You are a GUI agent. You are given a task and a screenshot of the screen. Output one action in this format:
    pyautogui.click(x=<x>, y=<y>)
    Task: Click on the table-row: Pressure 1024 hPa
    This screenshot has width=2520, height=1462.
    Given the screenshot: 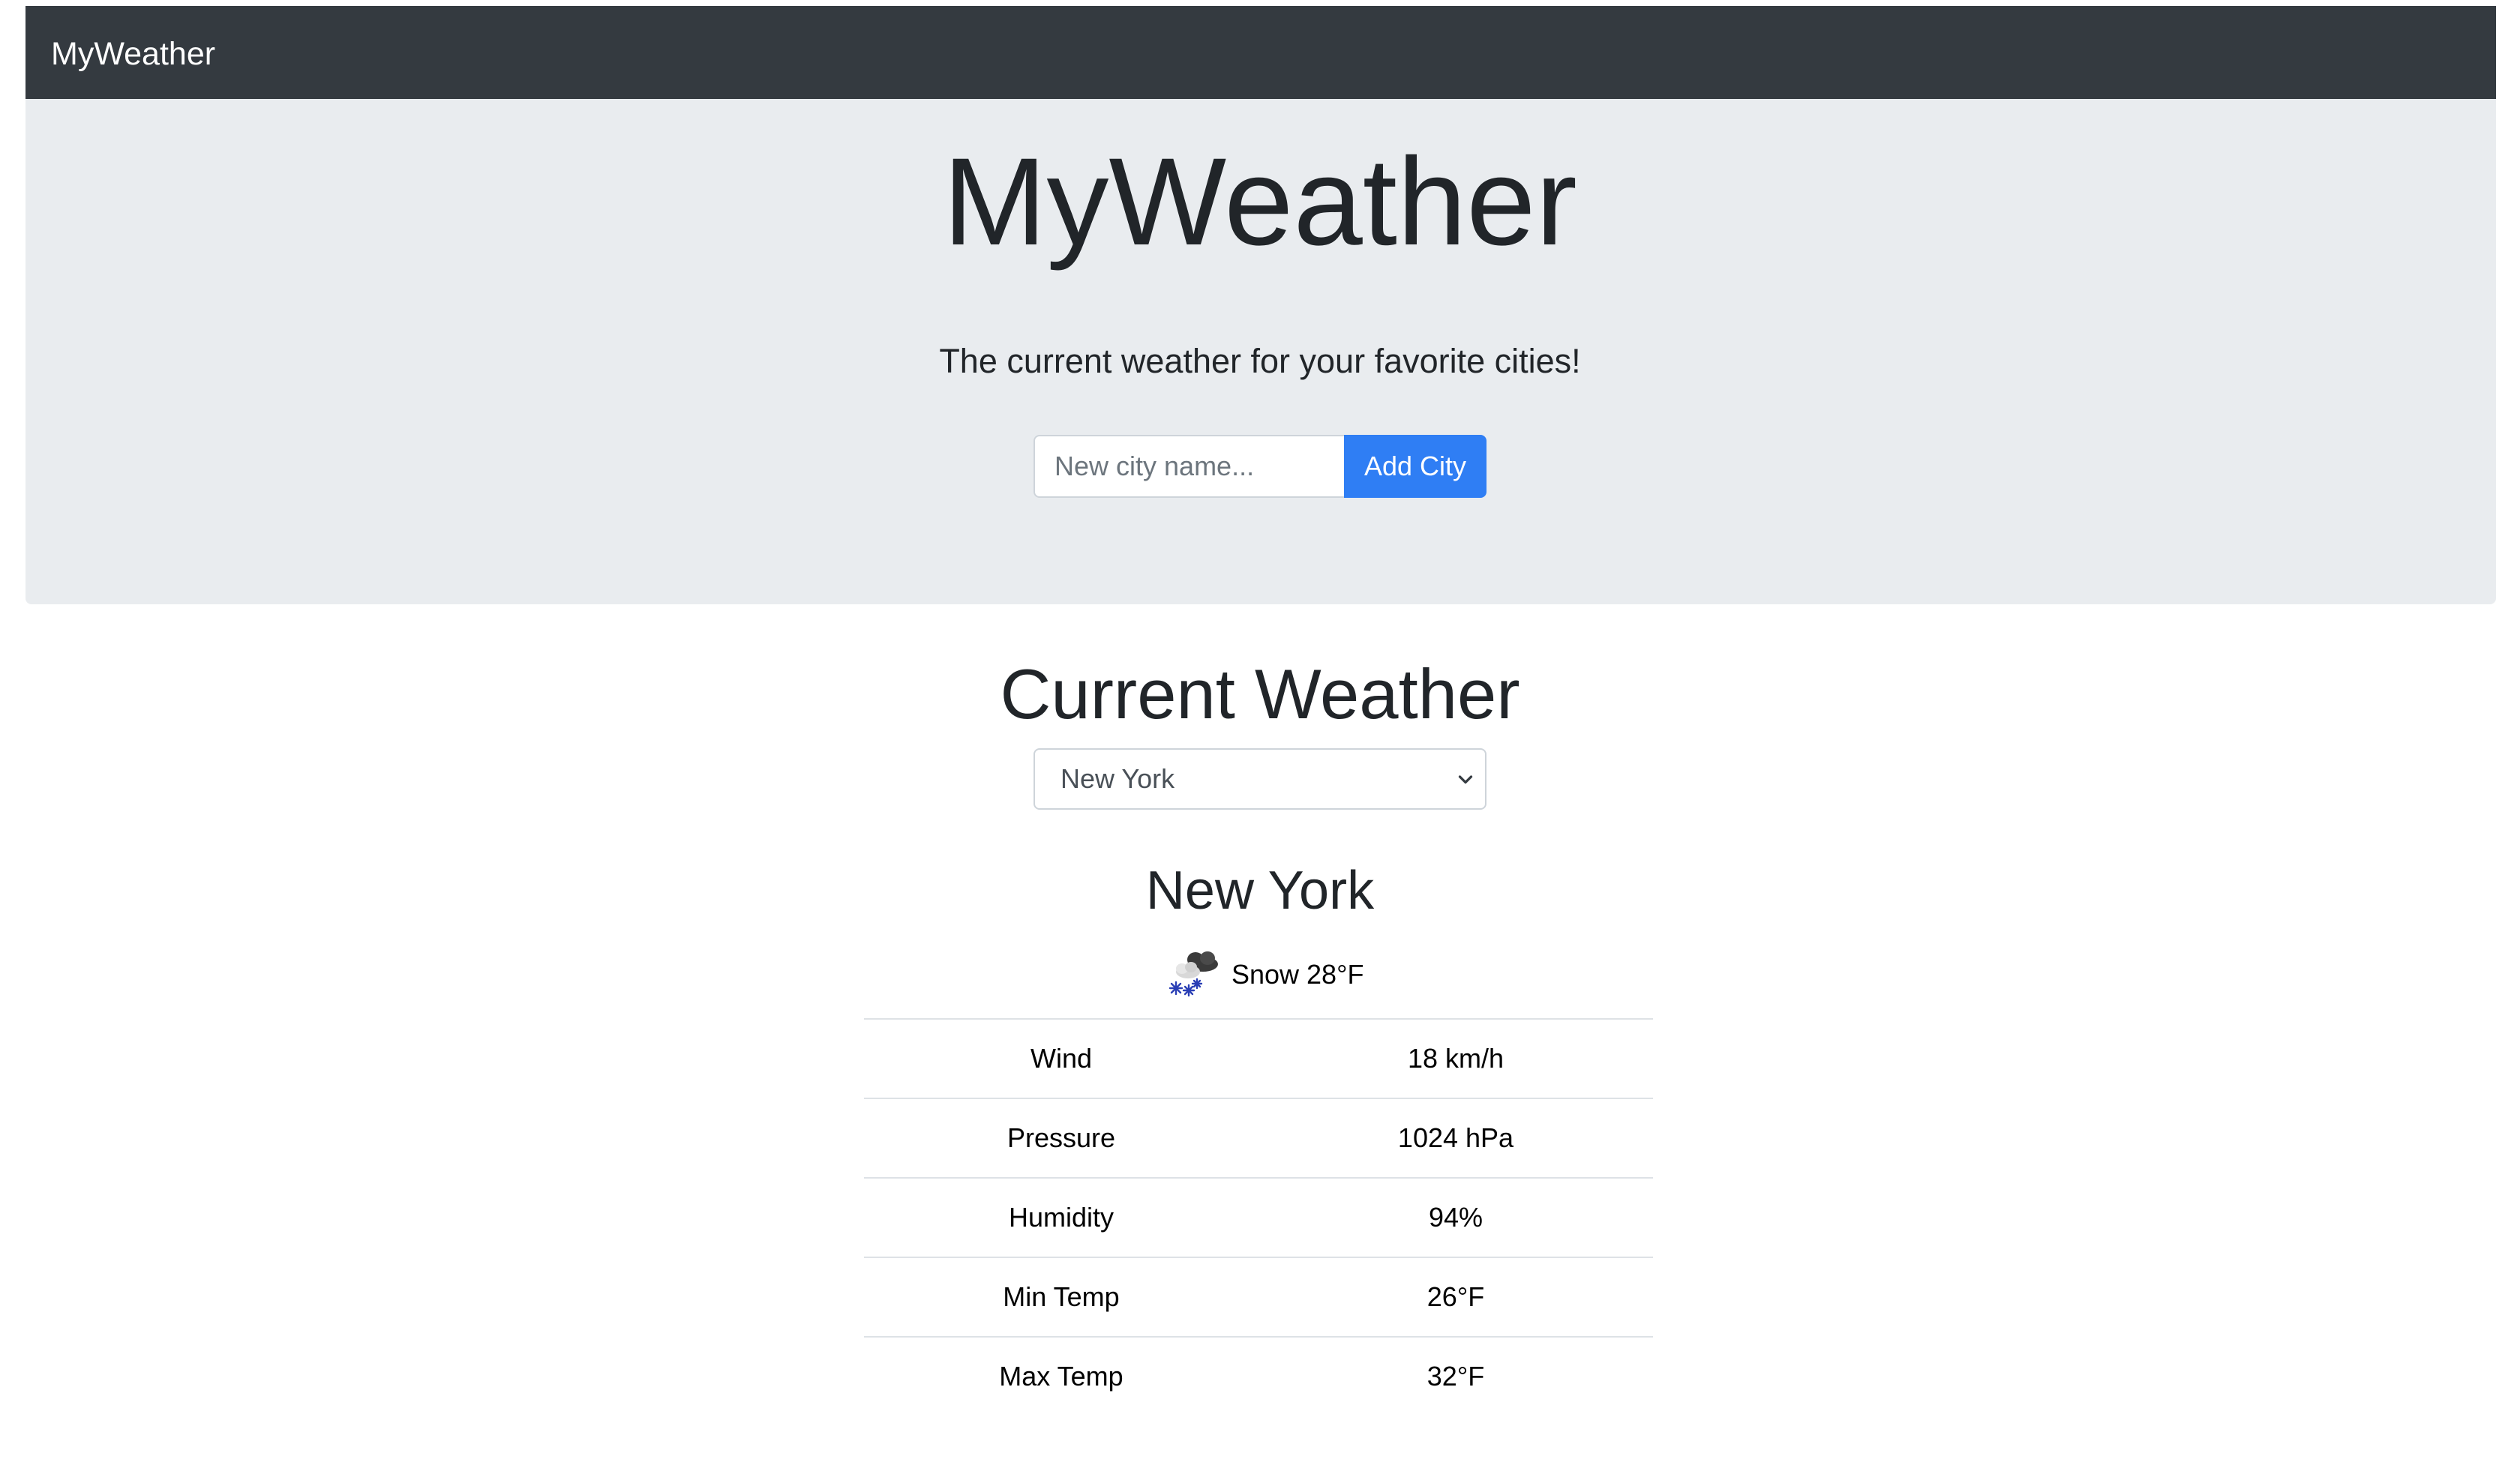 What is the action you would take?
    pyautogui.click(x=1258, y=1138)
    